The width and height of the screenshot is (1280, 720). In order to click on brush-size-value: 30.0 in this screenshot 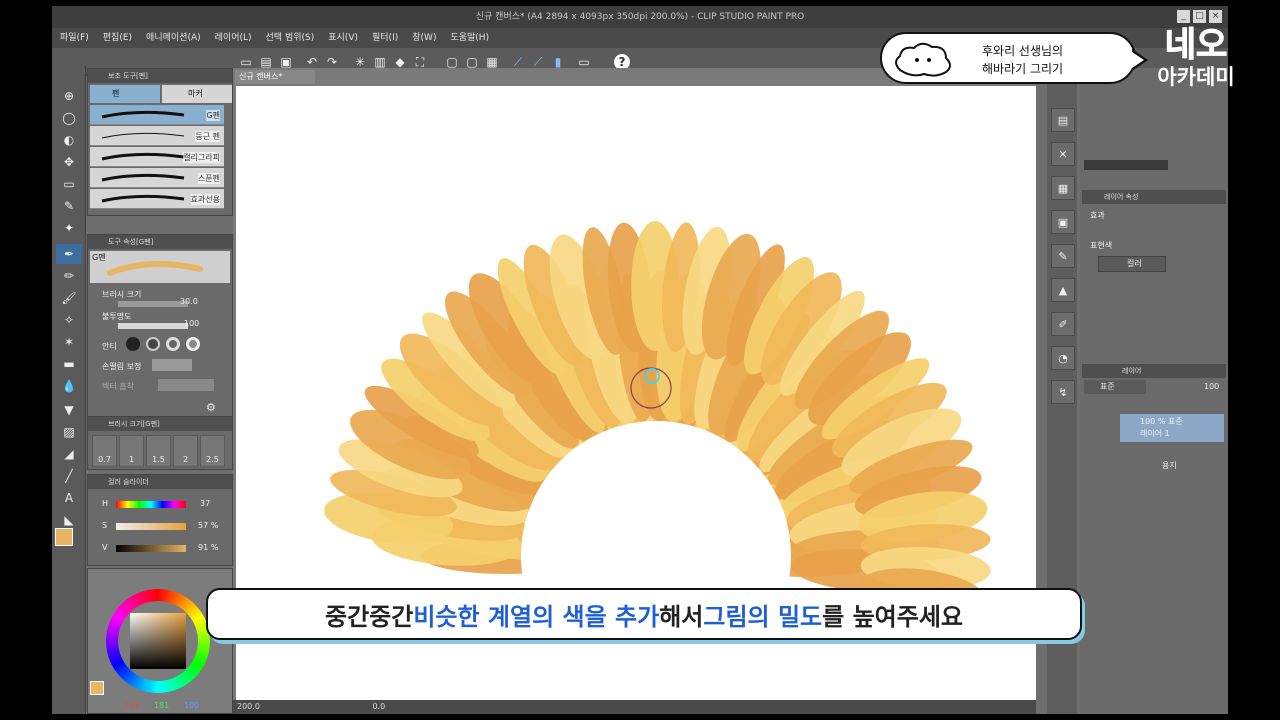, I will do `click(189, 301)`.